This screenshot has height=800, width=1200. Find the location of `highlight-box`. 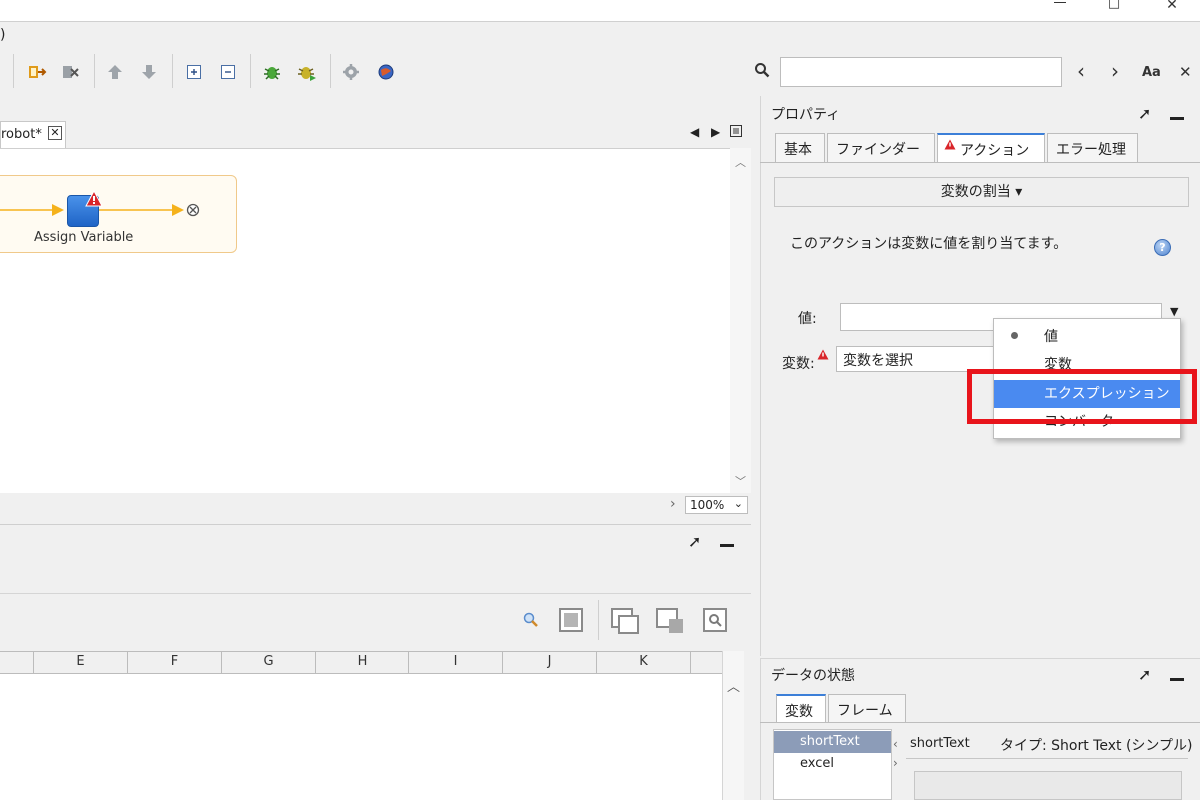

highlight-box is located at coordinates (1082, 396).